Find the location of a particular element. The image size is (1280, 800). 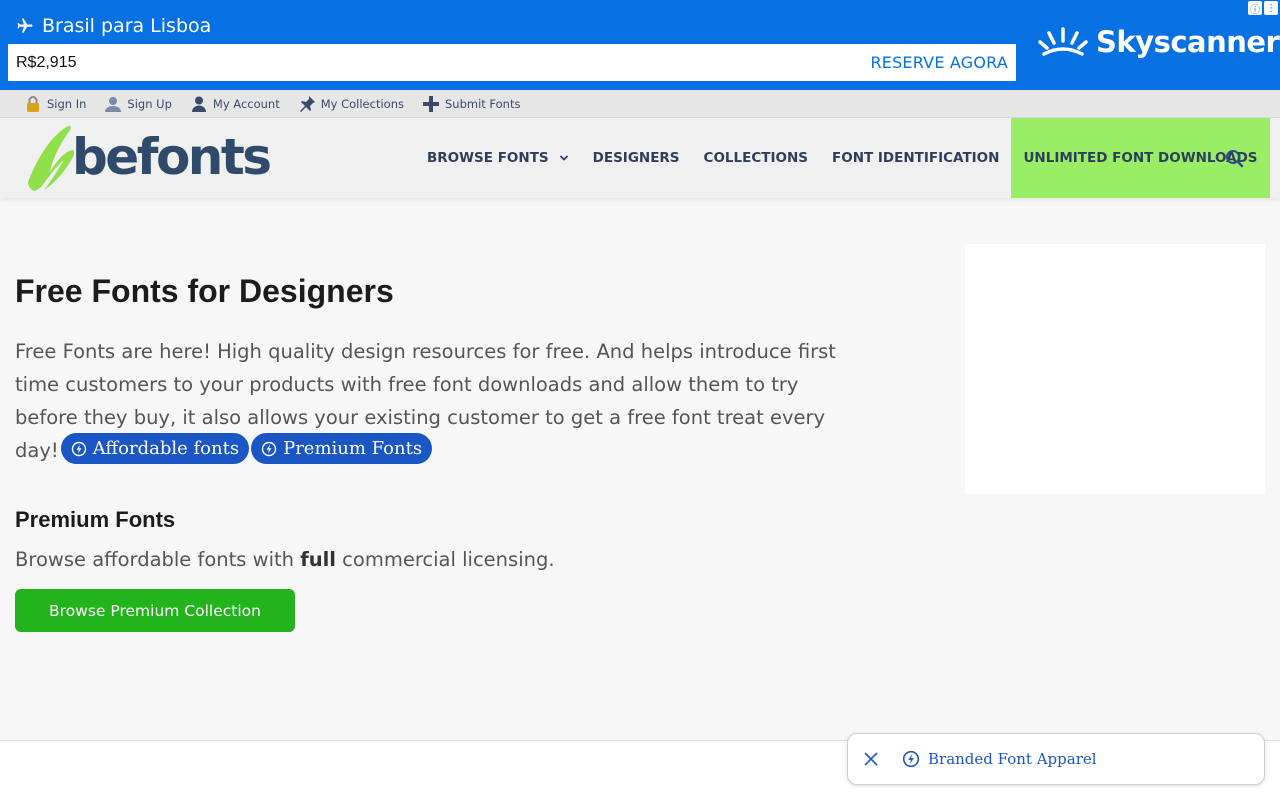

premium-fonts-button: Premium Fonts is located at coordinates (342, 448).